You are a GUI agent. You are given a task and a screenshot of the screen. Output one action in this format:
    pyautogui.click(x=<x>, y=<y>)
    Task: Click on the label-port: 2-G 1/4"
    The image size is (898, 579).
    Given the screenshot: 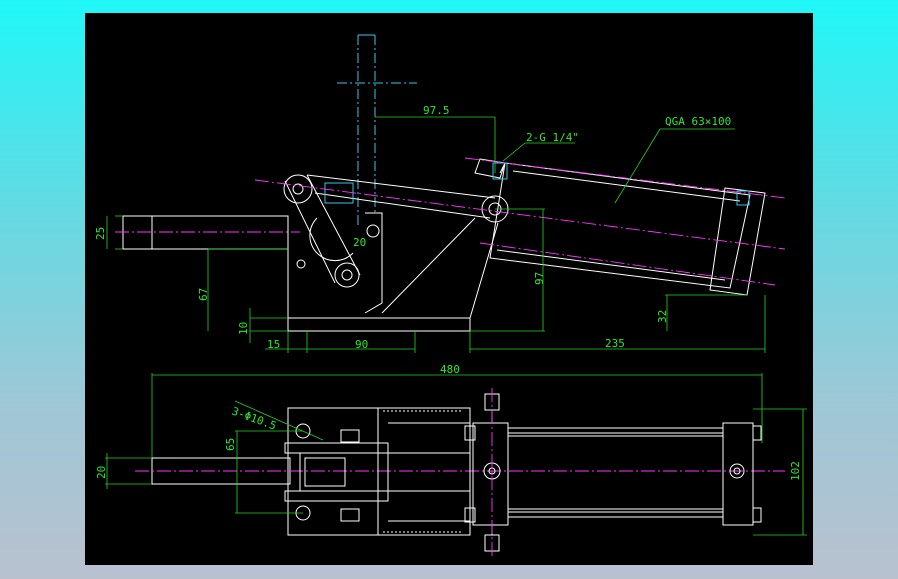 What is the action you would take?
    pyautogui.click(x=552, y=137)
    